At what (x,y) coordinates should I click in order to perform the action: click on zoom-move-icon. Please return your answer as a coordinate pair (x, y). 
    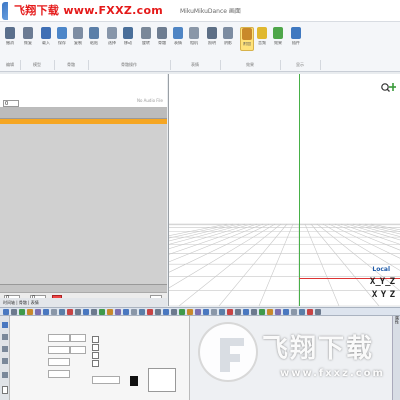
    Looking at the image, I should click on (388, 88).